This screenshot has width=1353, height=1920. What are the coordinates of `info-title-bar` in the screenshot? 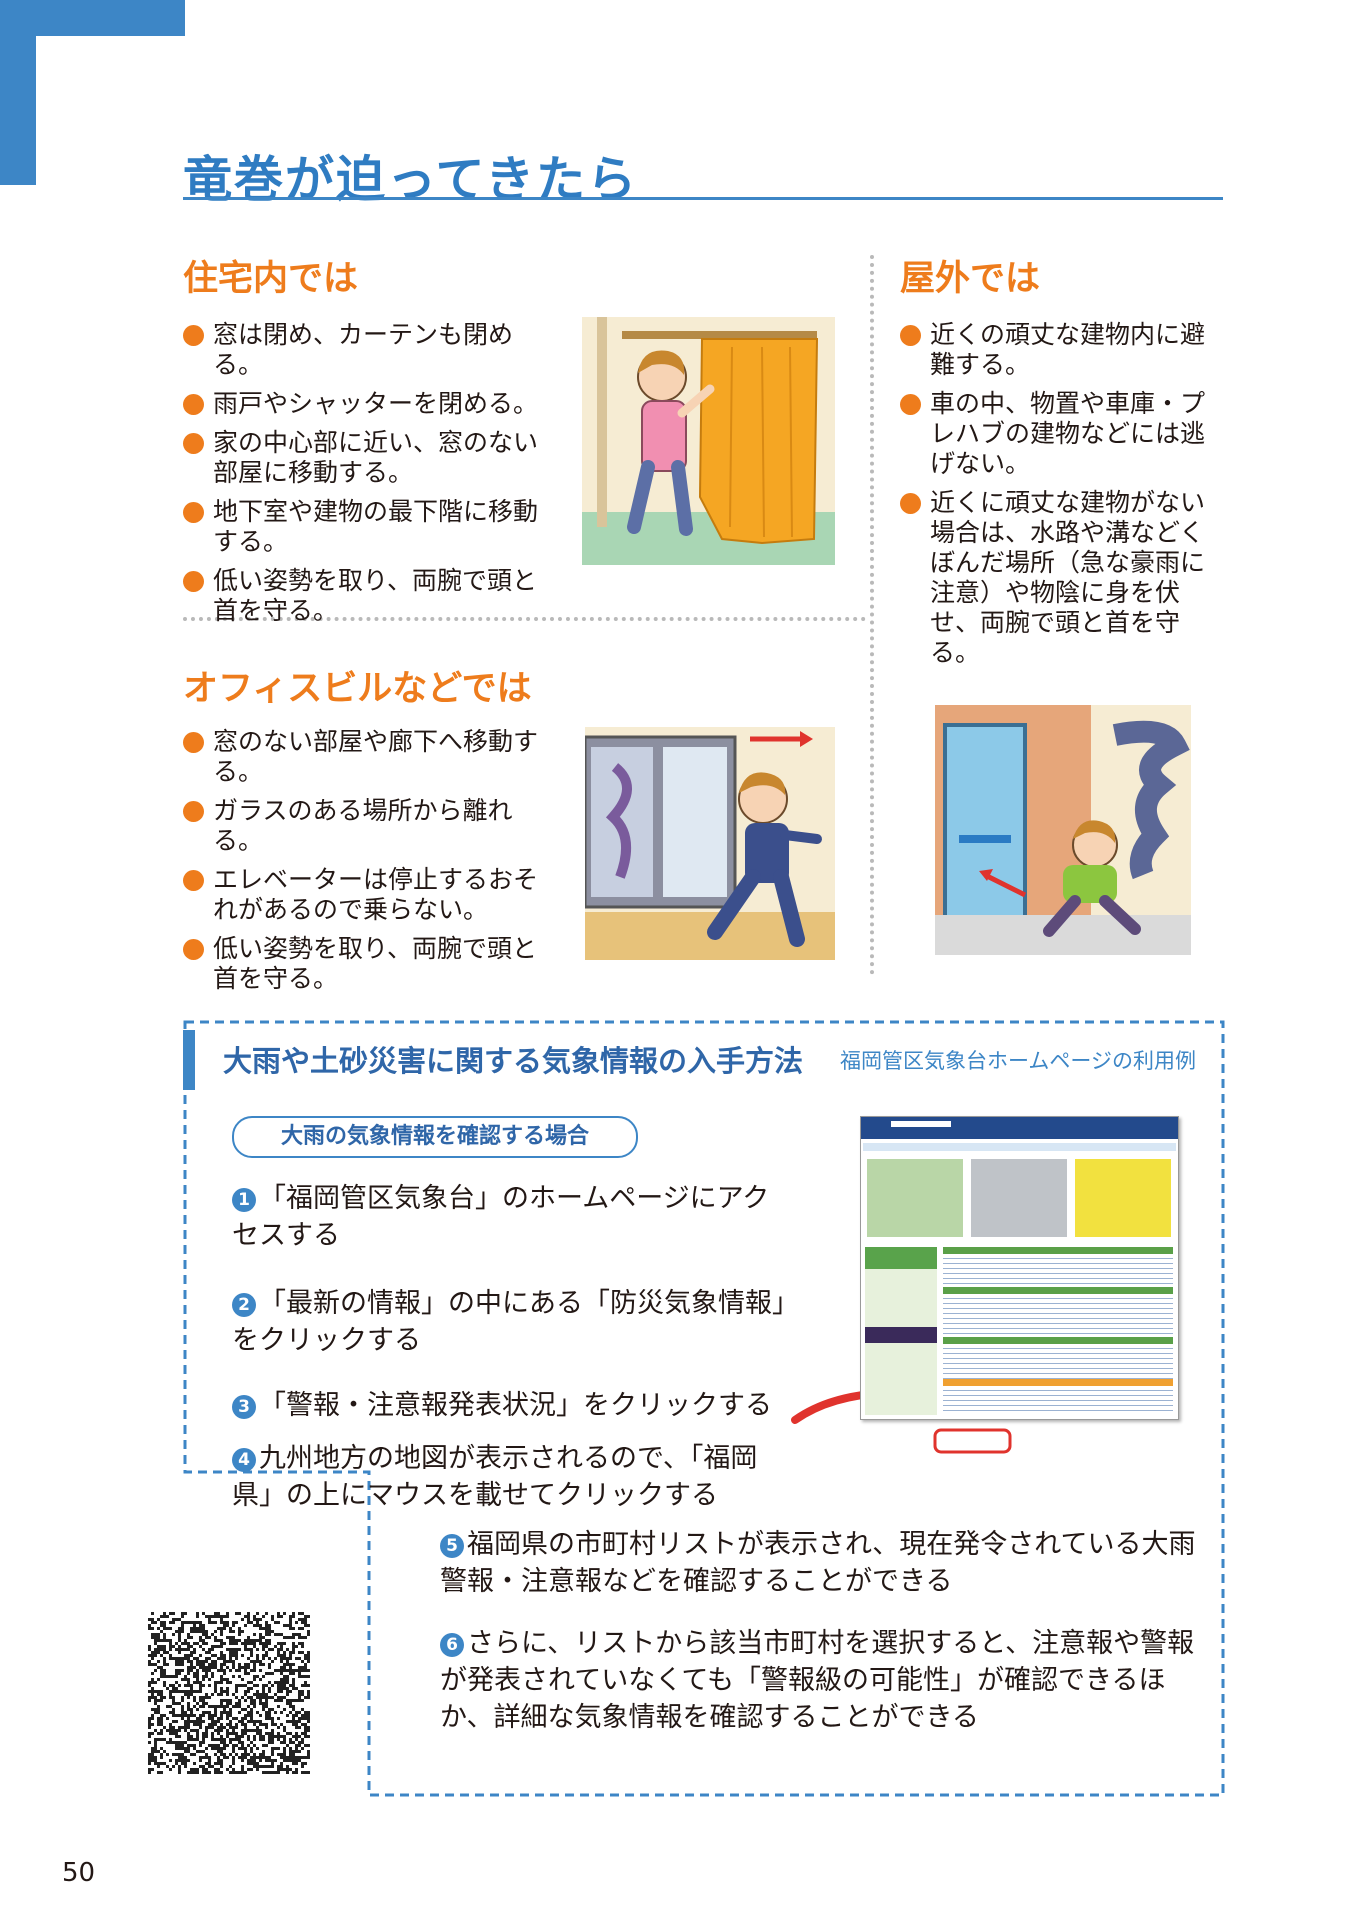 It's located at (189, 1060).